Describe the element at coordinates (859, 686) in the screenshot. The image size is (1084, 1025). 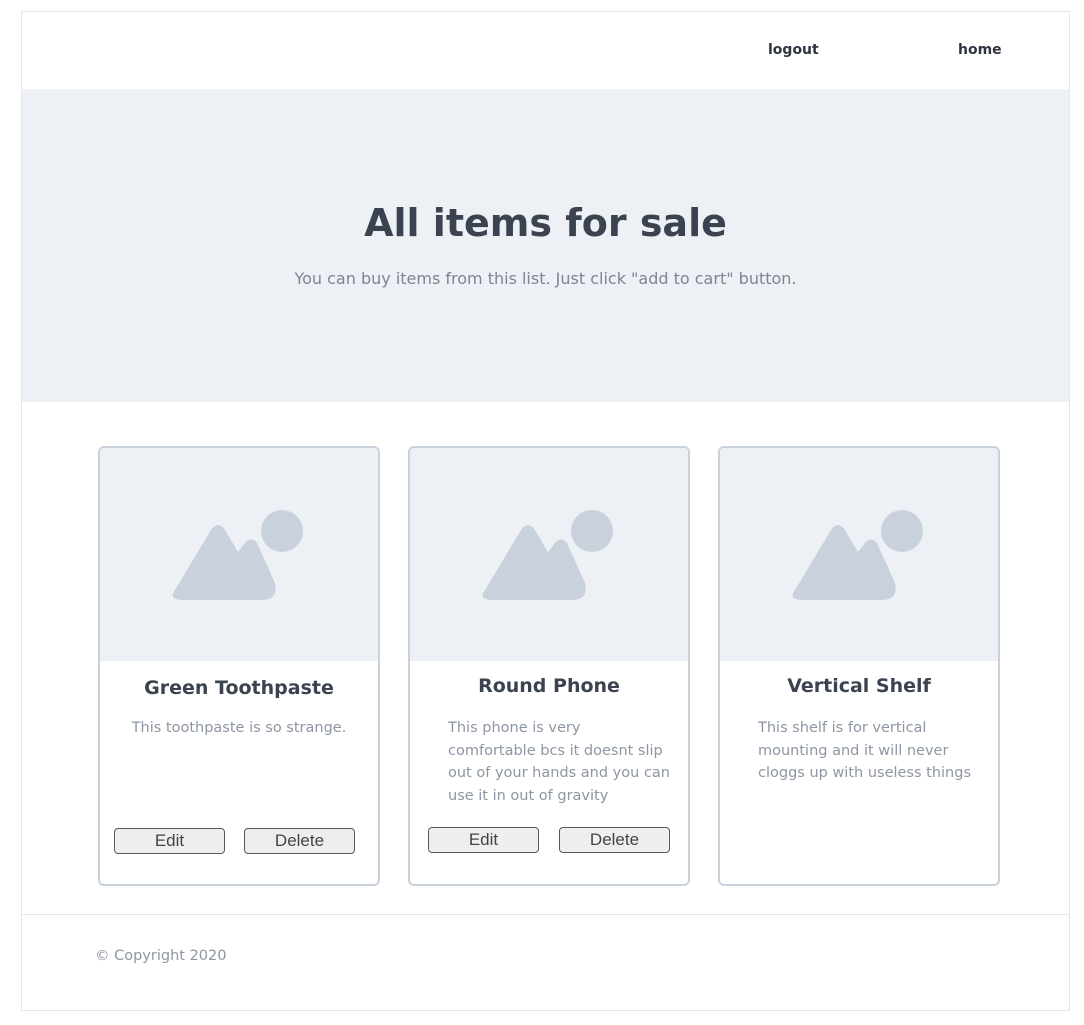
I see `item-title: Vertical Shelf` at that location.